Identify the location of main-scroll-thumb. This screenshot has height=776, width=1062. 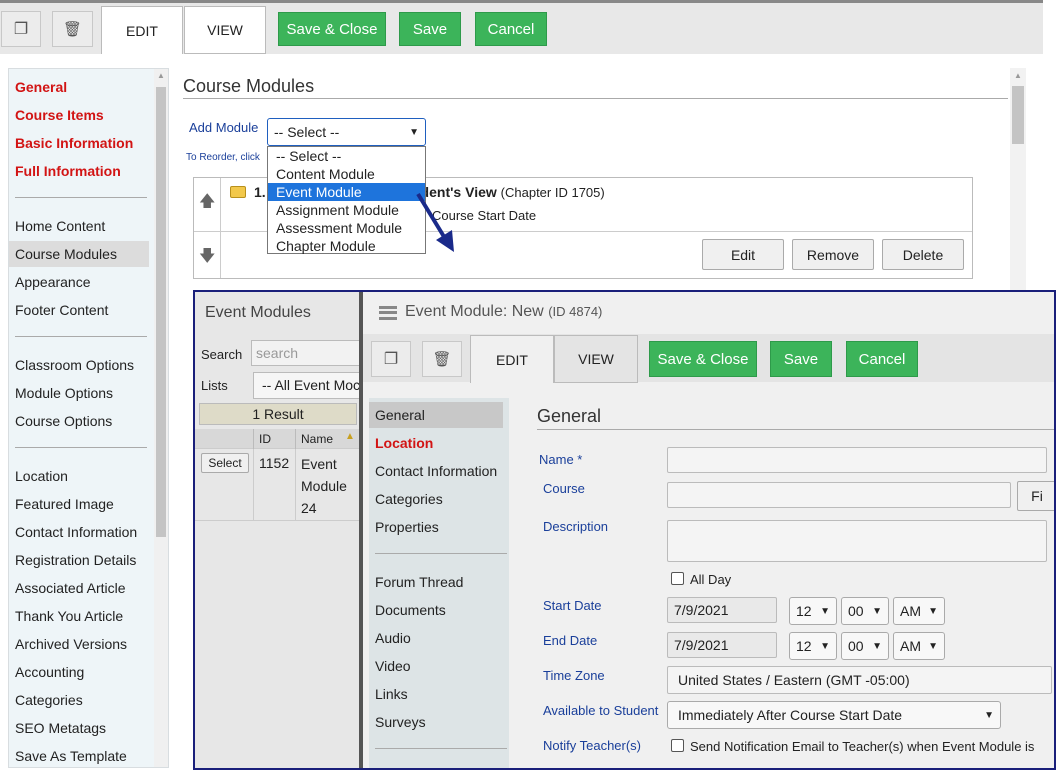
(1018, 115).